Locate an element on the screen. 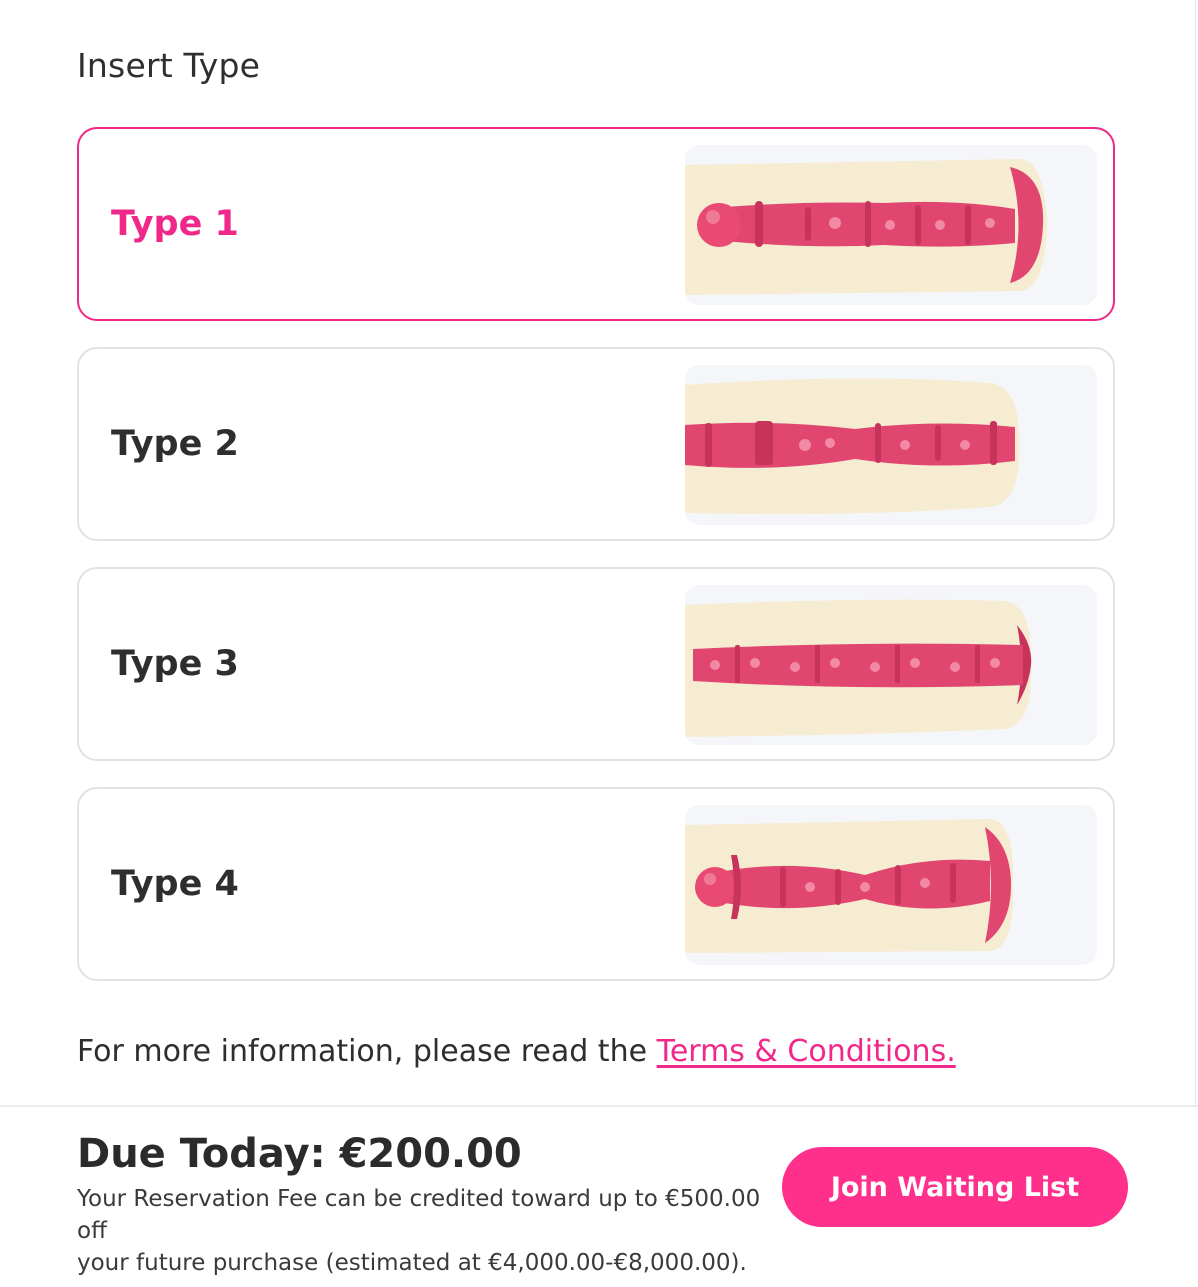 The image size is (1198, 1287). option-type-1: Type 1 is located at coordinates (596, 224).